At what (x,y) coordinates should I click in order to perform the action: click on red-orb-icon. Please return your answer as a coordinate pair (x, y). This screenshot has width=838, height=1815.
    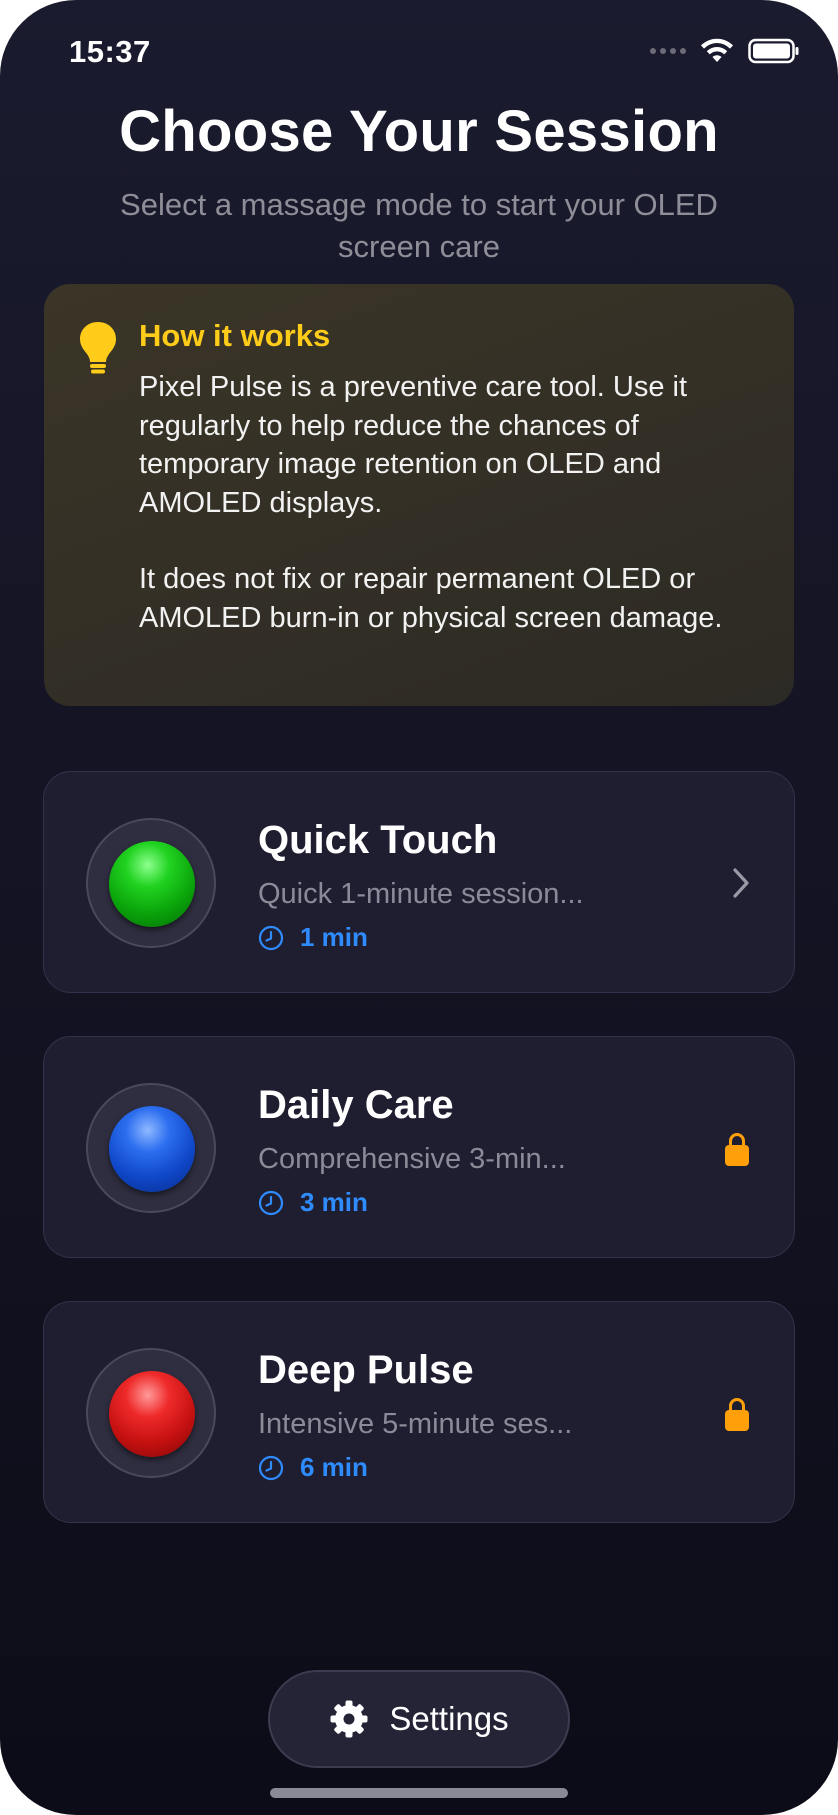
    Looking at the image, I should click on (152, 1414).